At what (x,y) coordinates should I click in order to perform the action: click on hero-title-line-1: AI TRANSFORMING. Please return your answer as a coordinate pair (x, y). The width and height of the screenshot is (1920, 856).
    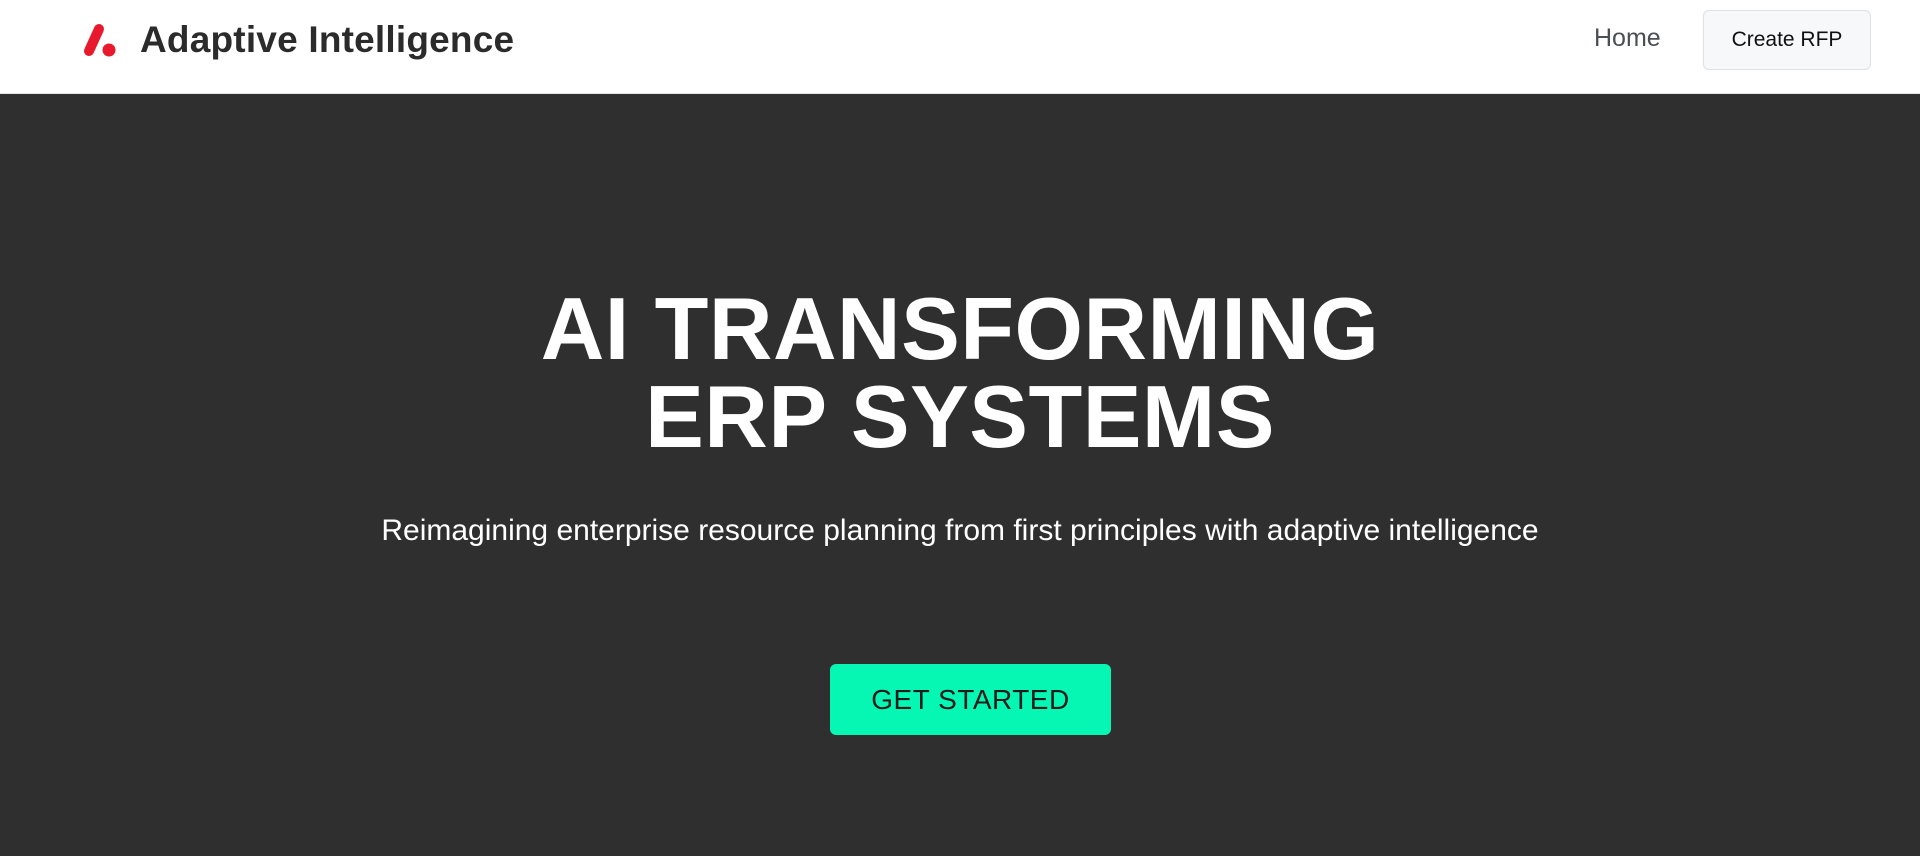
    Looking at the image, I should click on (960, 328).